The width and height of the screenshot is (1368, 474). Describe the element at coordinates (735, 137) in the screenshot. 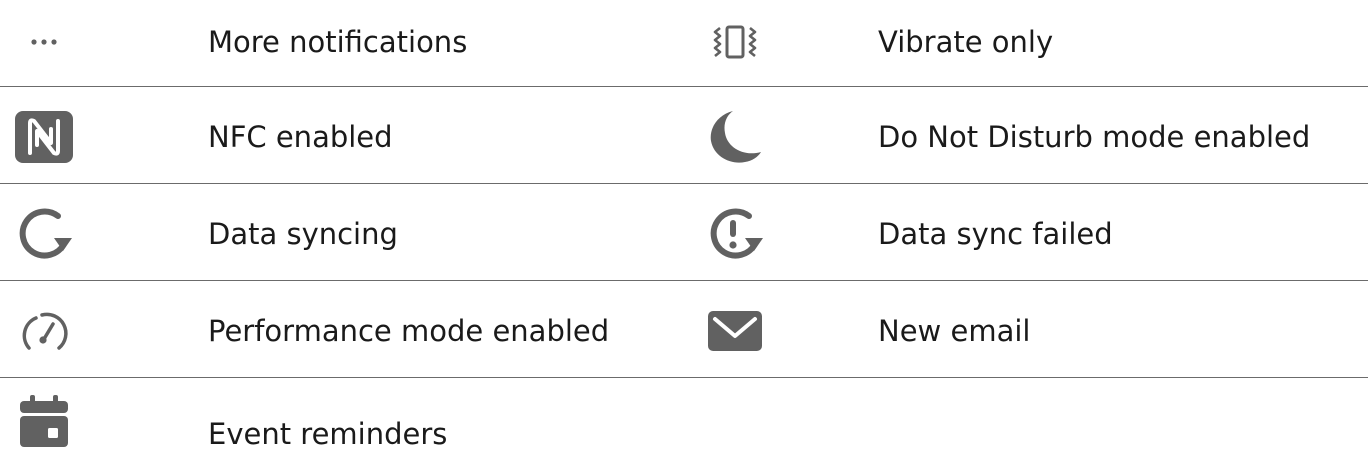

I see `moon-icon` at that location.